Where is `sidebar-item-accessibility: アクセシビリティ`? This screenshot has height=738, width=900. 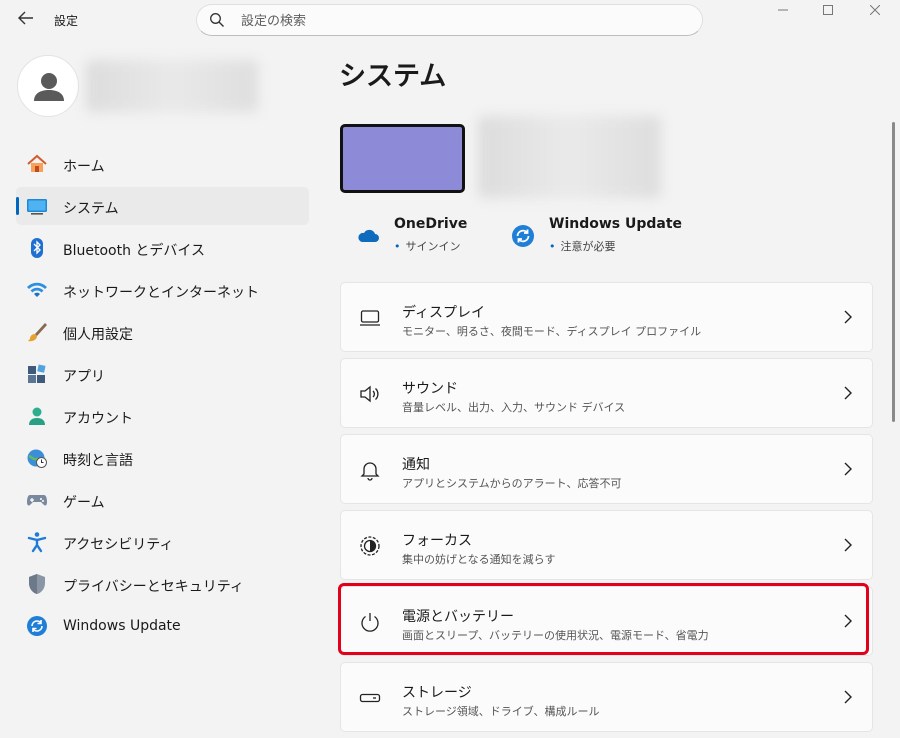
sidebar-item-accessibility: アクセシビリティ is located at coordinates (162, 542).